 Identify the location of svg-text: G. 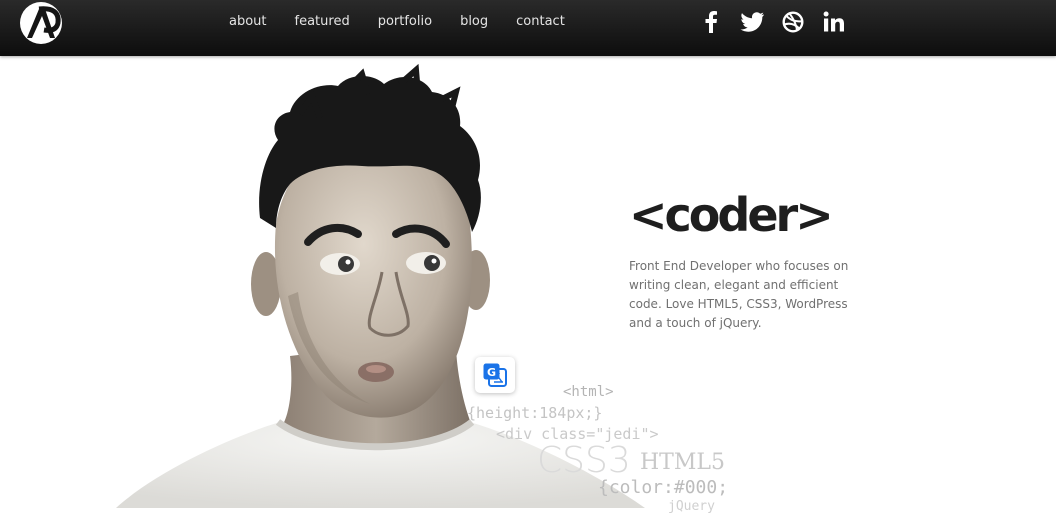
(491, 372).